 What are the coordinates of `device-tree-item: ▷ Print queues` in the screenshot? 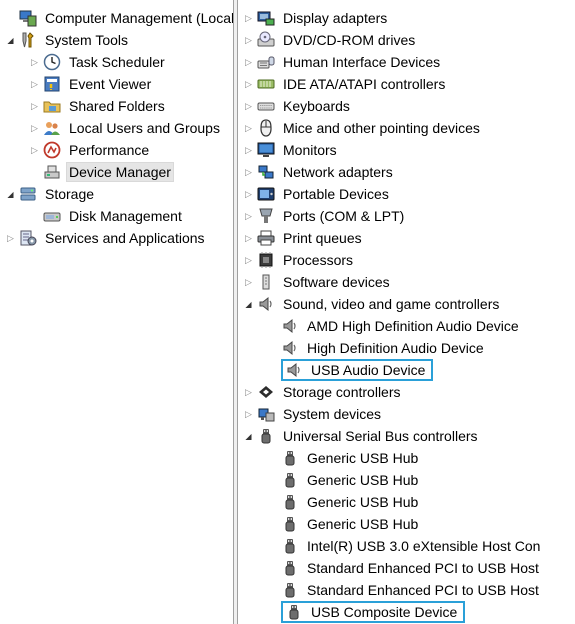 It's located at (303, 238).